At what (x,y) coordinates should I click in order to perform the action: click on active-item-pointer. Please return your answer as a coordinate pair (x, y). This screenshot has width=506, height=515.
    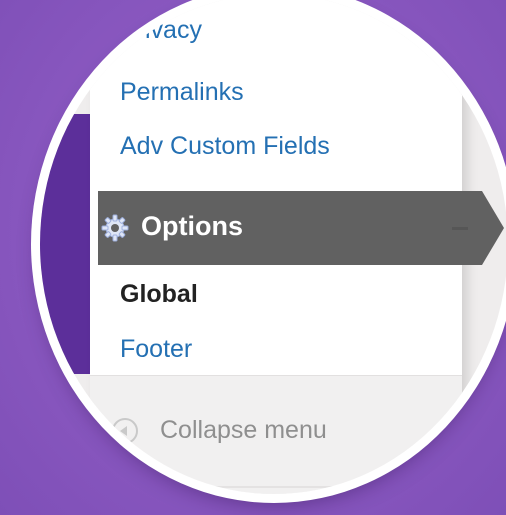
    Looking at the image, I should click on (493, 228).